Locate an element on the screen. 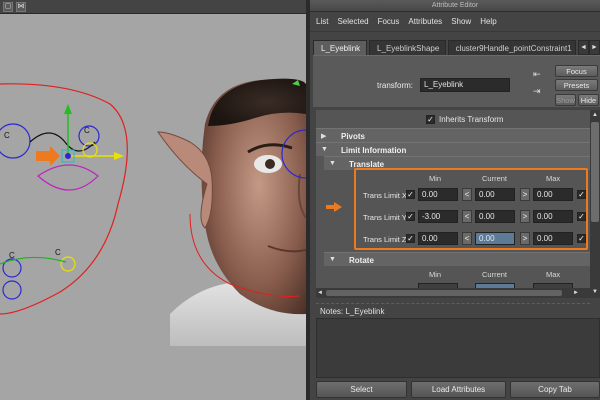  scroll-down-icon: ▼ is located at coordinates (595, 292).